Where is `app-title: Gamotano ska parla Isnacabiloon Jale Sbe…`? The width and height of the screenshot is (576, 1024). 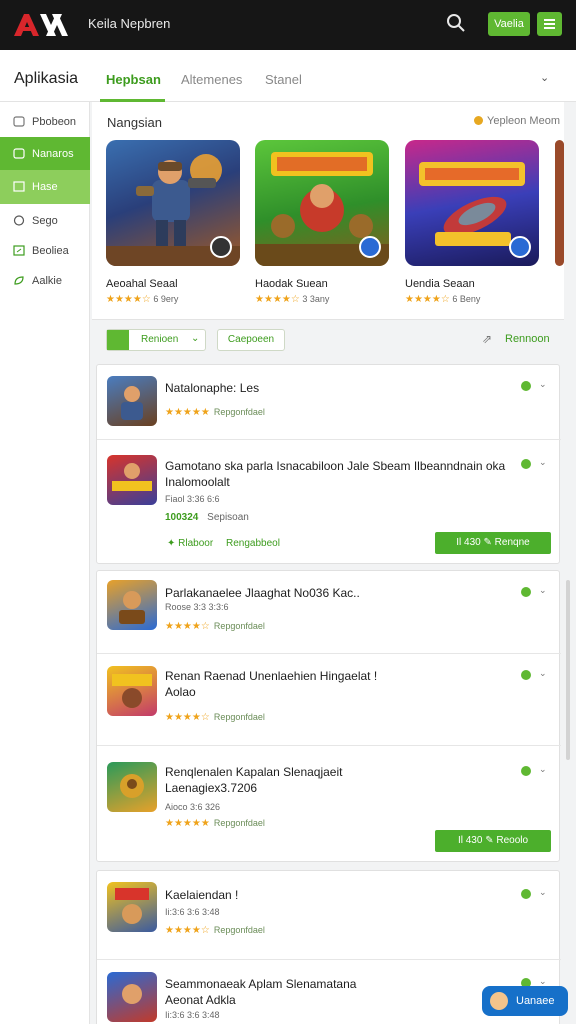
app-title: Gamotano ska parla Isnacabiloon Jale Sbe… is located at coordinates (335, 474).